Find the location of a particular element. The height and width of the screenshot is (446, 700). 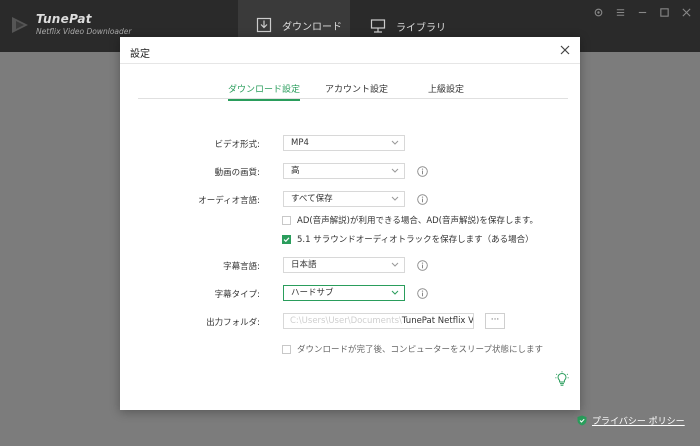

tab-account-settings: アカウント設定 is located at coordinates (356, 90).